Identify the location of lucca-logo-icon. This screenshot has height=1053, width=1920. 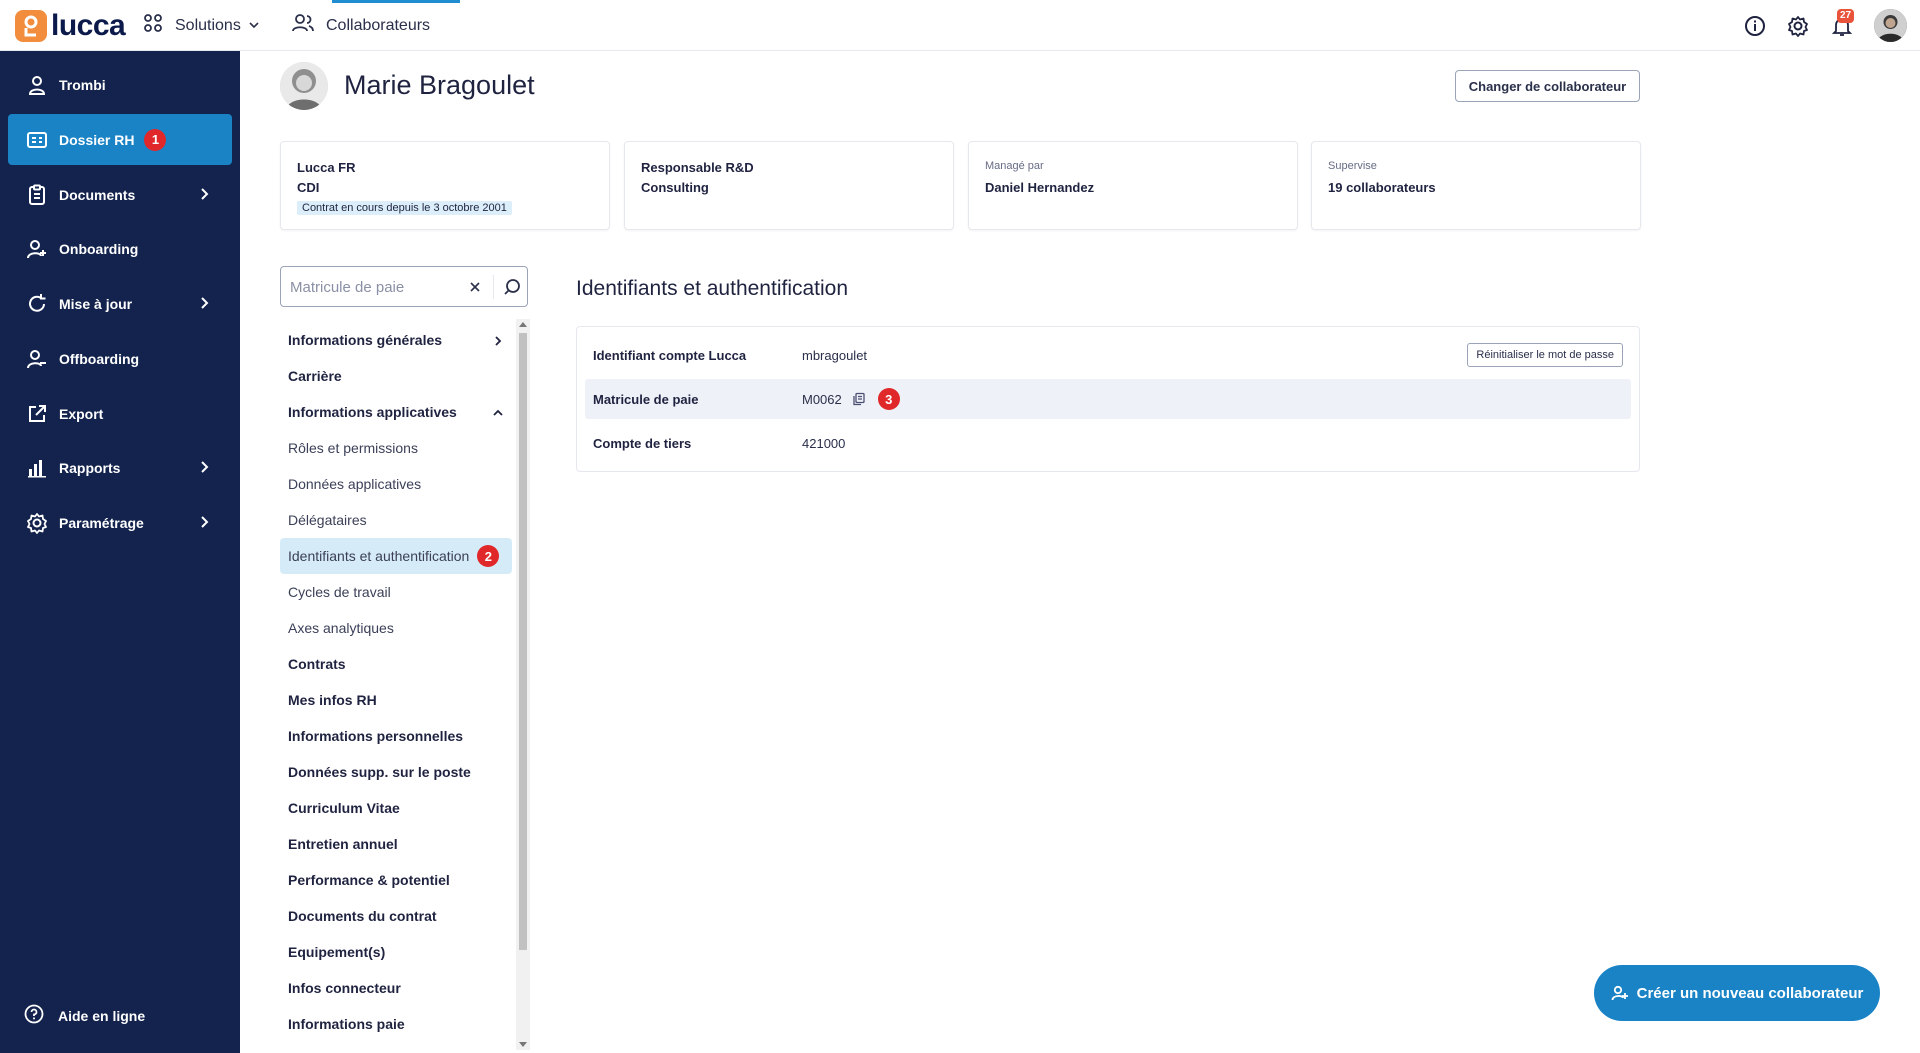
(31, 26).